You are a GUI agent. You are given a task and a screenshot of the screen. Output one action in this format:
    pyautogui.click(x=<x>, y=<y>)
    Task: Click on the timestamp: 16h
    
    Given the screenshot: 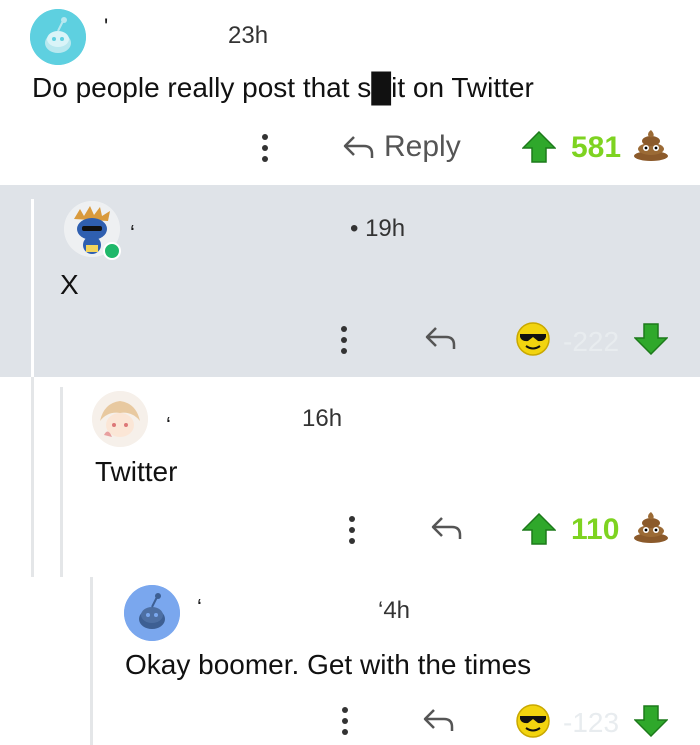 What is the action you would take?
    pyautogui.click(x=322, y=418)
    